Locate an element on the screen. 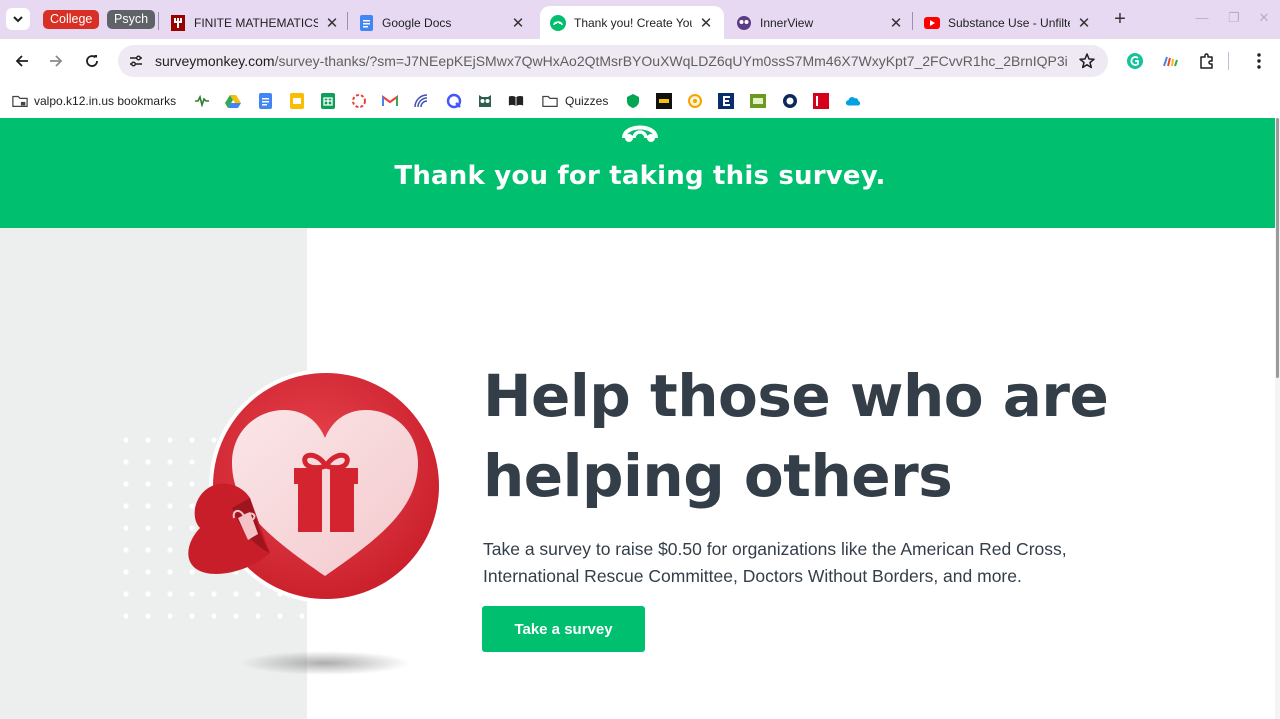 This screenshot has height=719, width=1280. take-a-survey-button: Take a survey is located at coordinates (563, 629).